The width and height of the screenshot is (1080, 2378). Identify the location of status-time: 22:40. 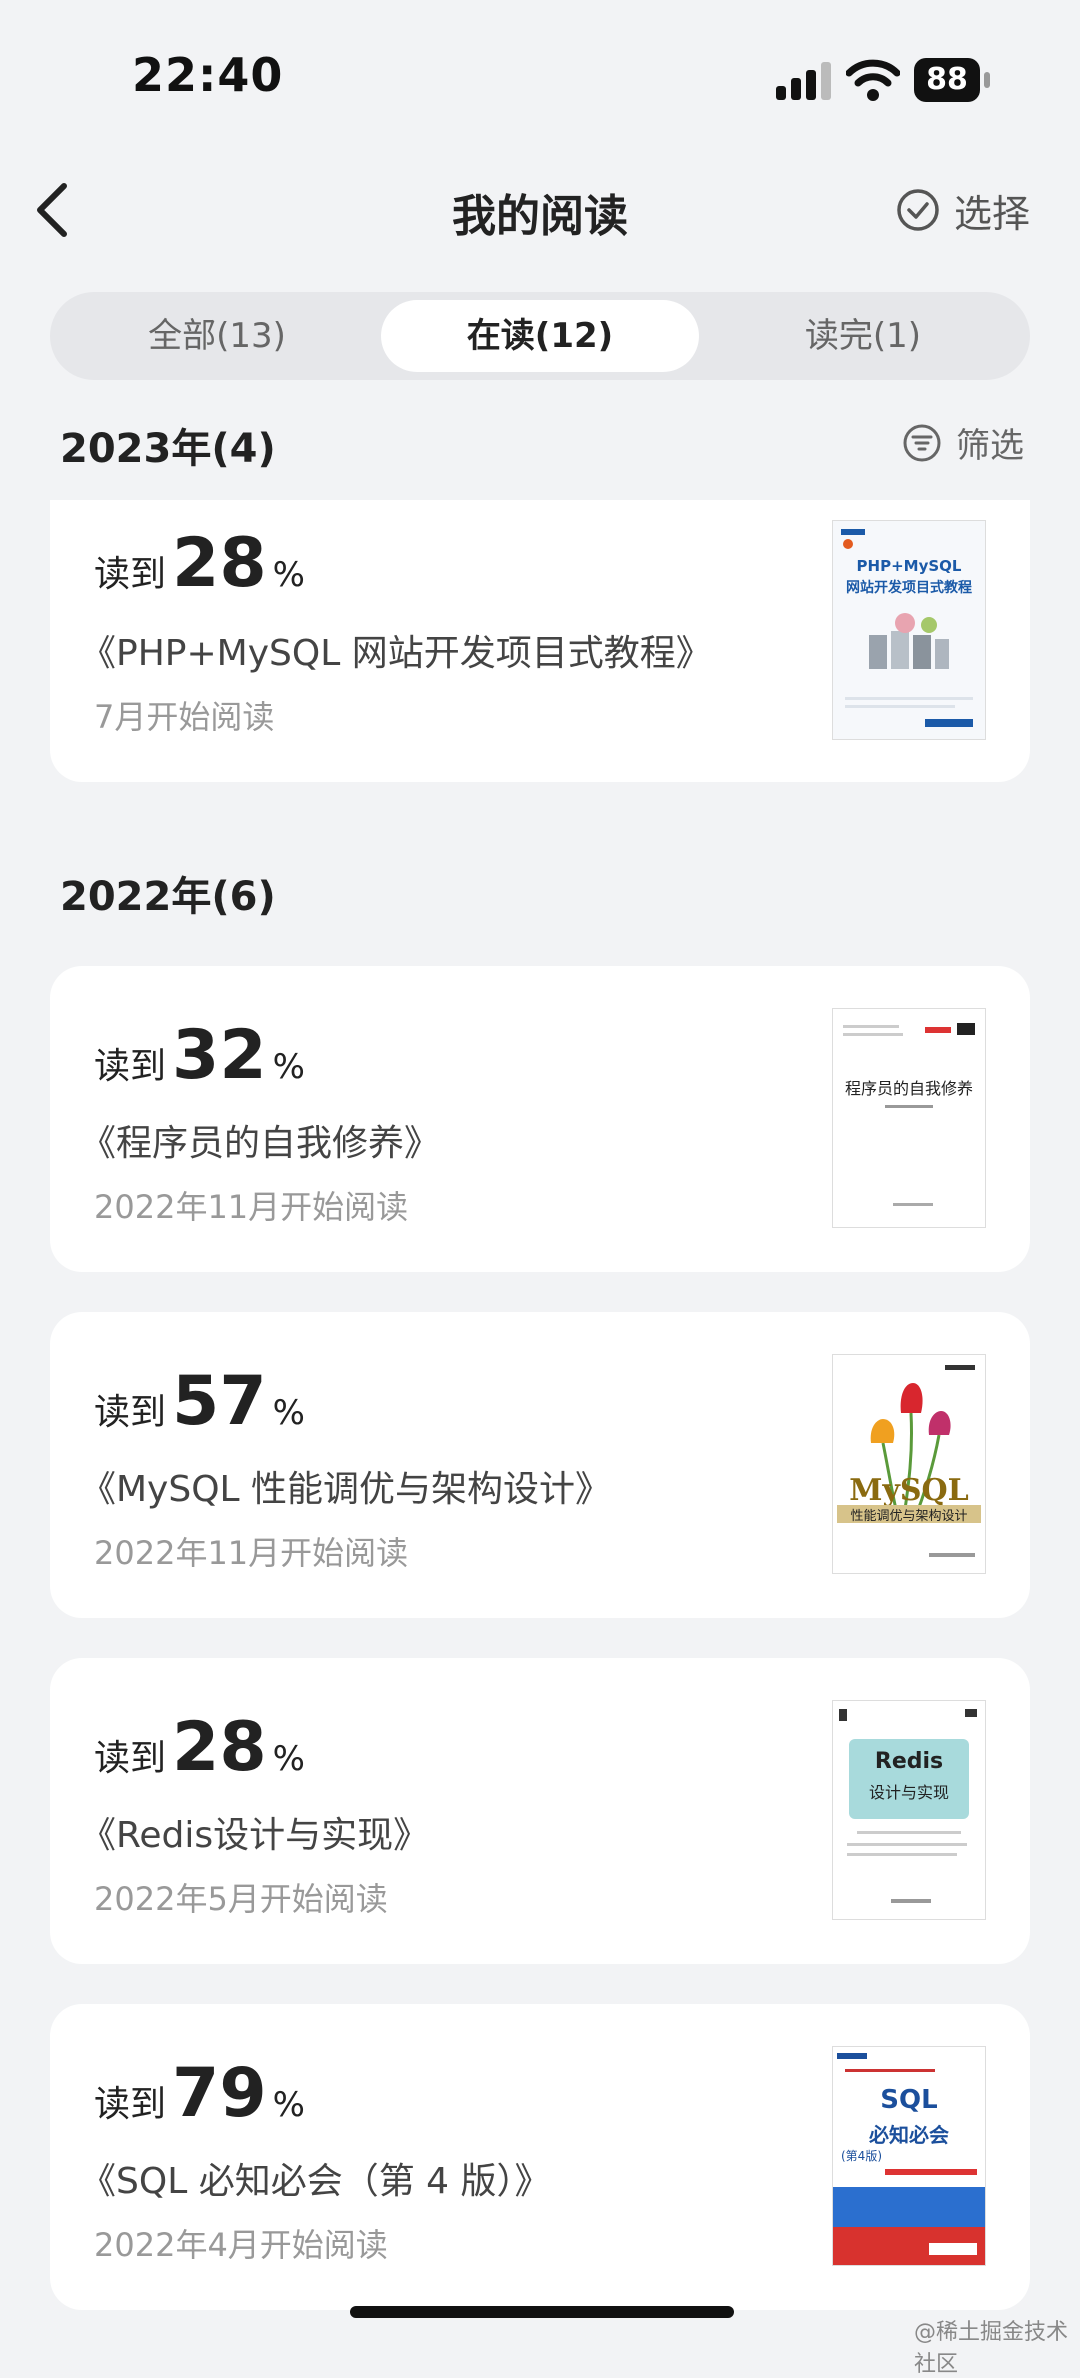
(208, 75).